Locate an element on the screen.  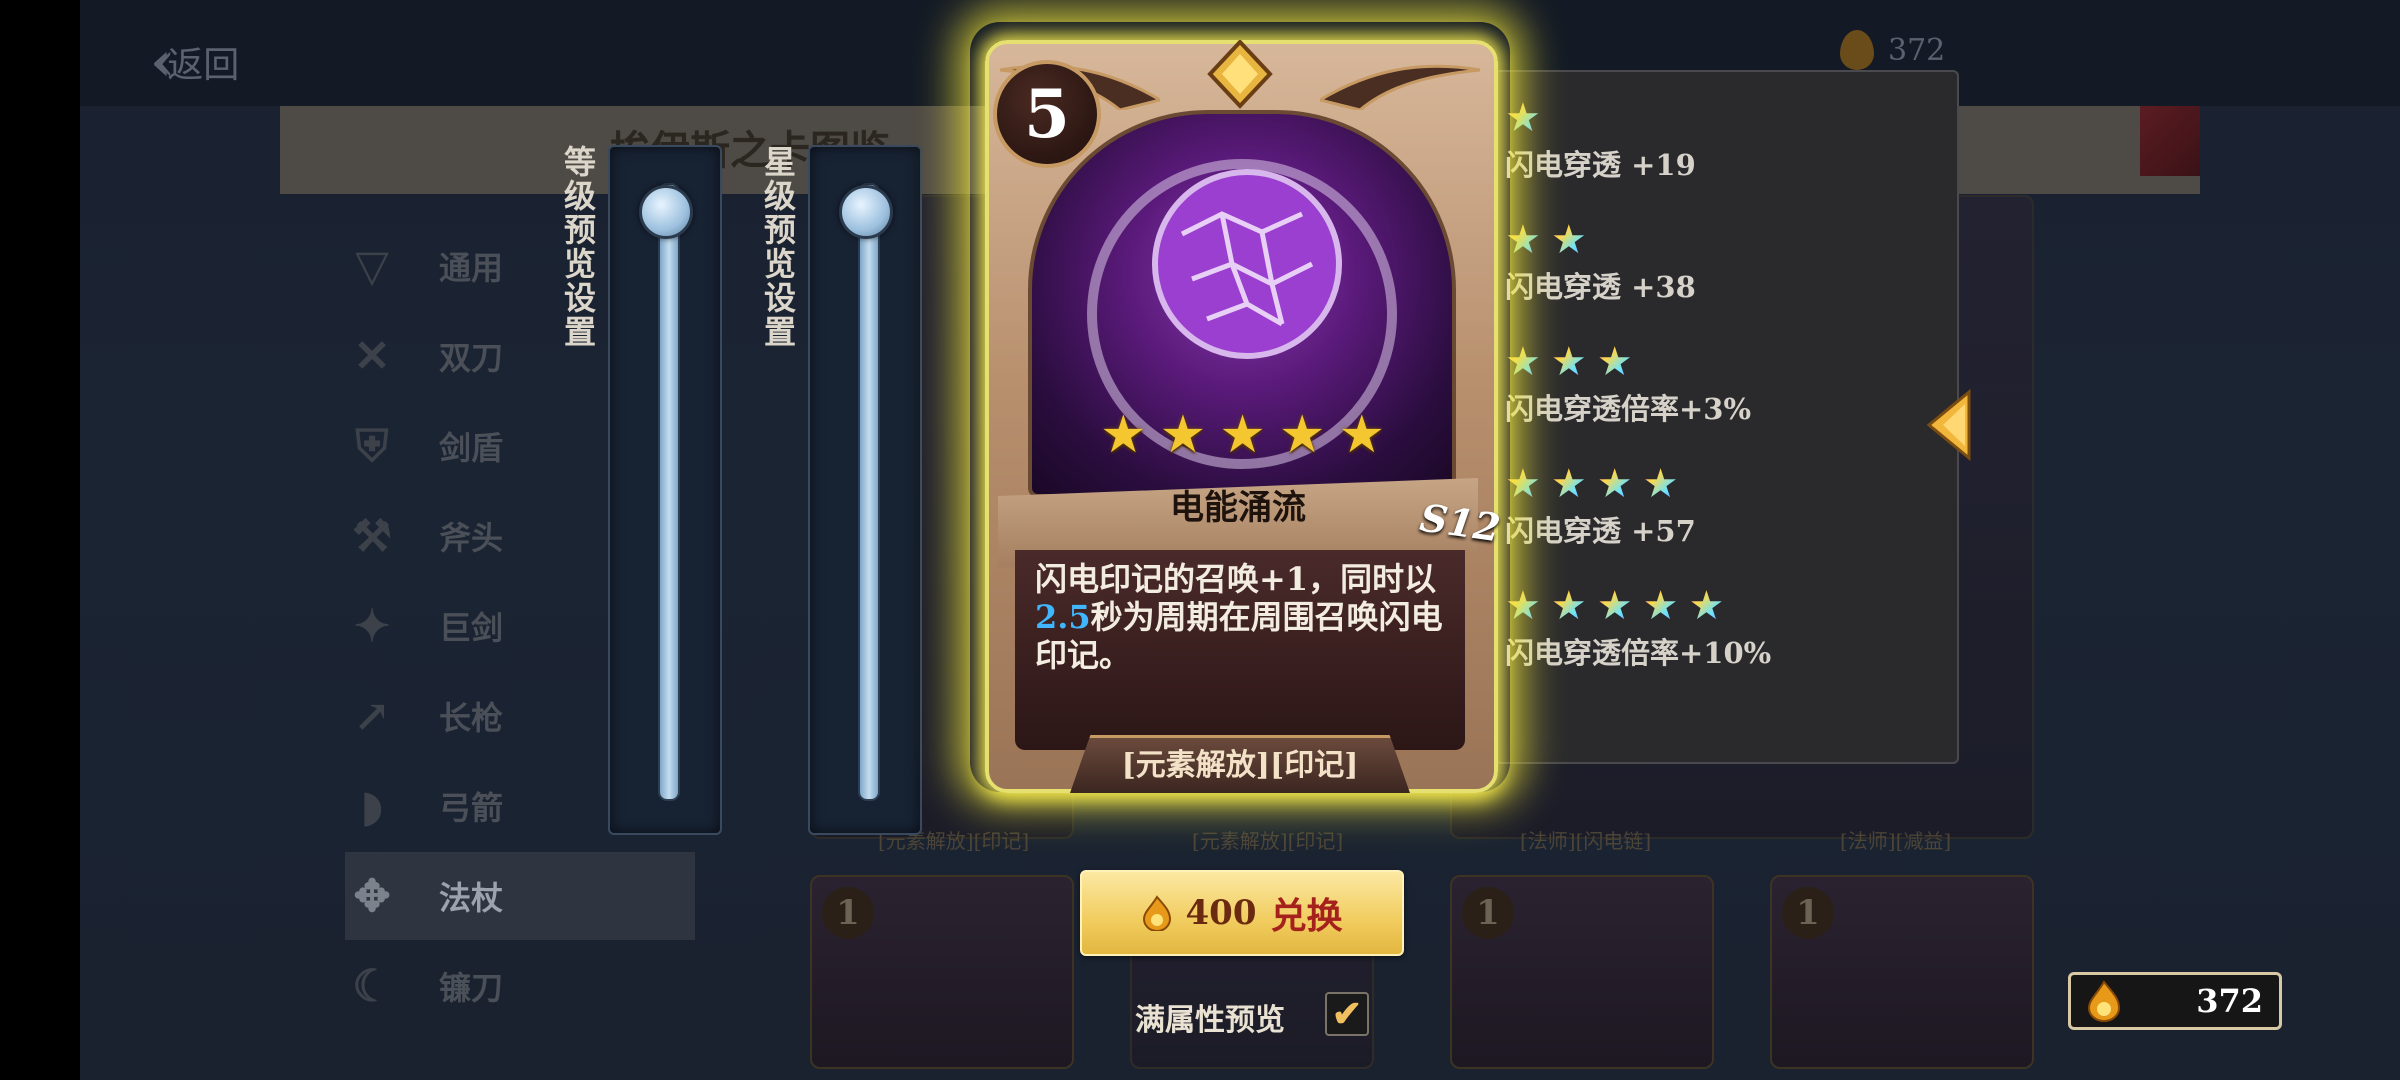
tier-bonus-text: 闪电穿透倍率+3% is located at coordinates (1628, 409).